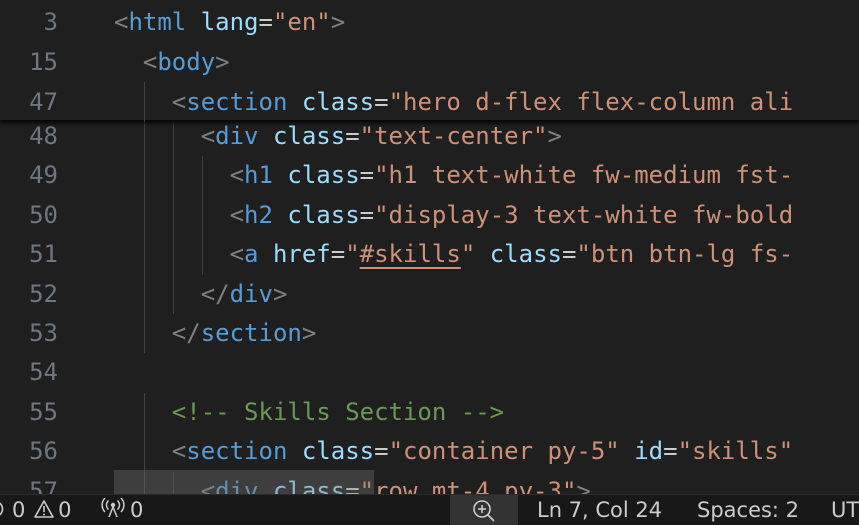 This screenshot has width=859, height=525. Describe the element at coordinates (352, 254) in the screenshot. I see `code-token: "` at that location.